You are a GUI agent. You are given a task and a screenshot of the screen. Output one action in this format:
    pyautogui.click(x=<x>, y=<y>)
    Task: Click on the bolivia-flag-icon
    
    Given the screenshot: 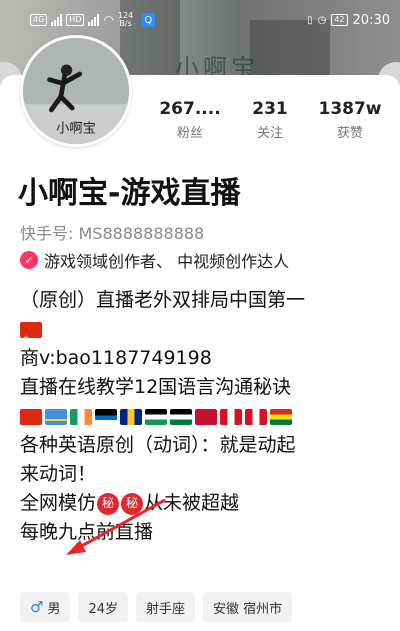 What is the action you would take?
    pyautogui.click(x=281, y=416)
    